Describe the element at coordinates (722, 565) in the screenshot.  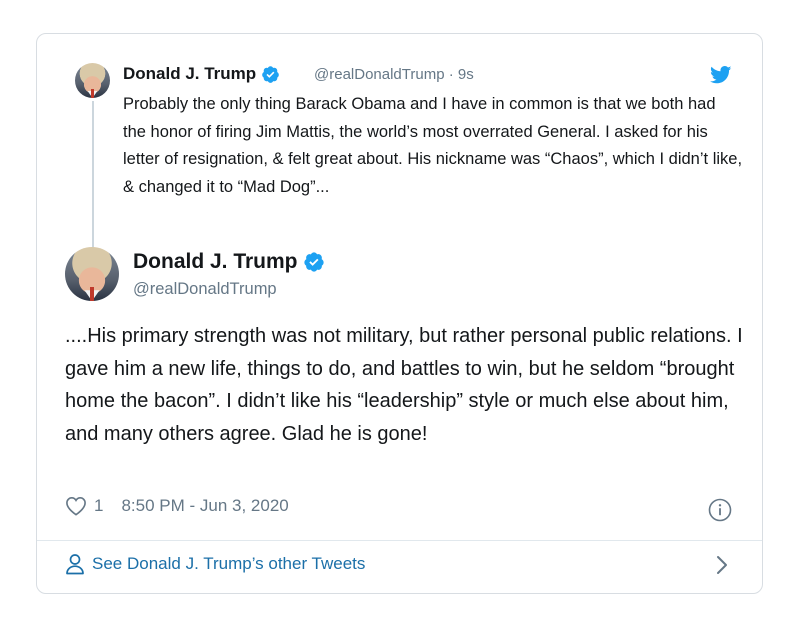
I see `chevron-right-icon` at that location.